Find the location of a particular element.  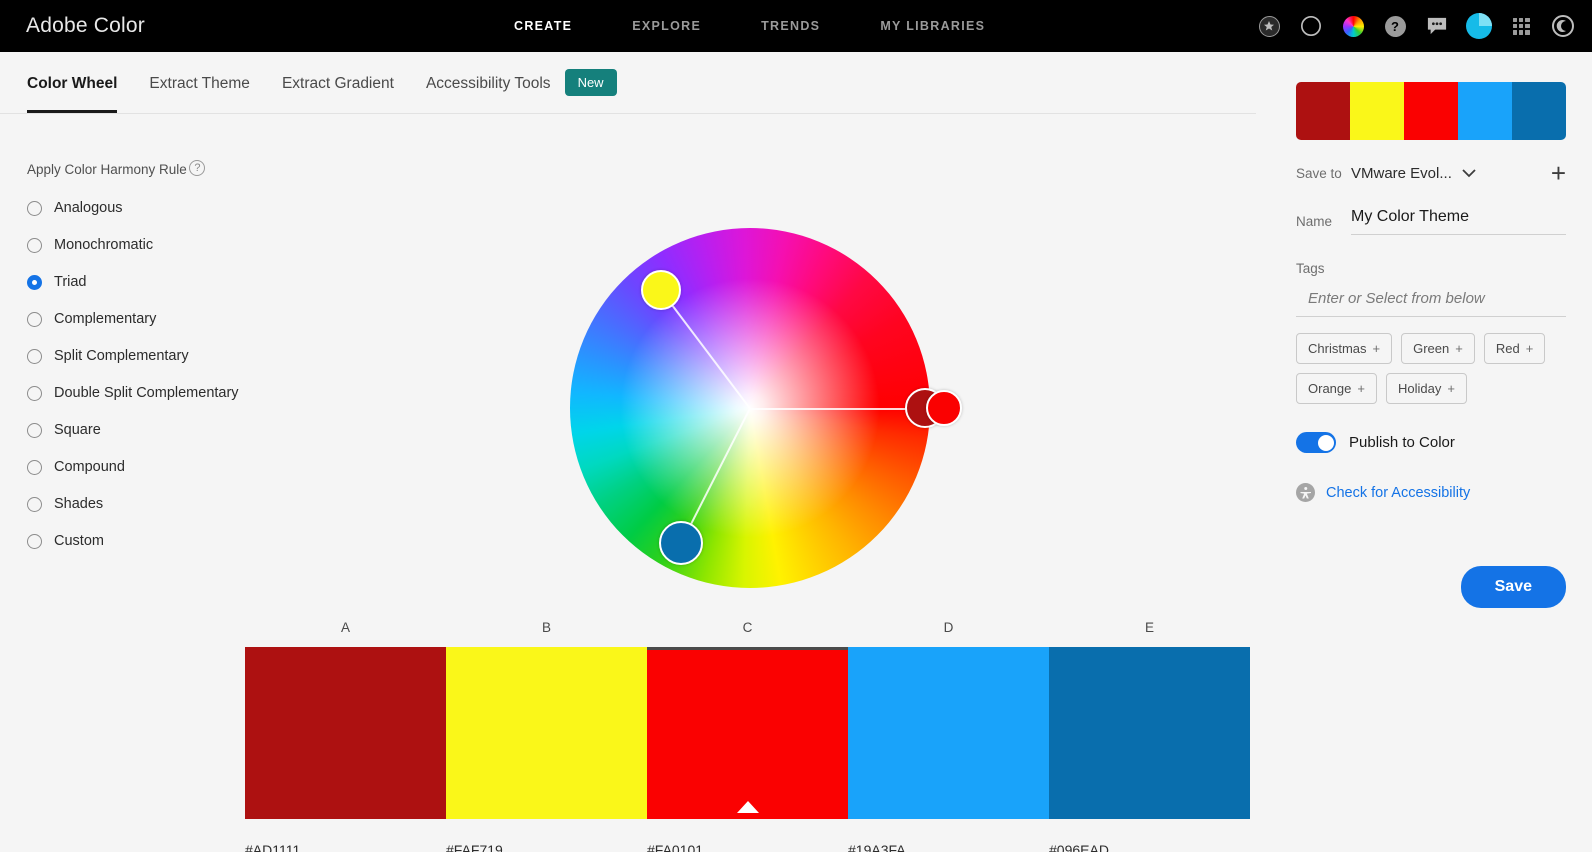

chat-icon is located at coordinates (1437, 26).